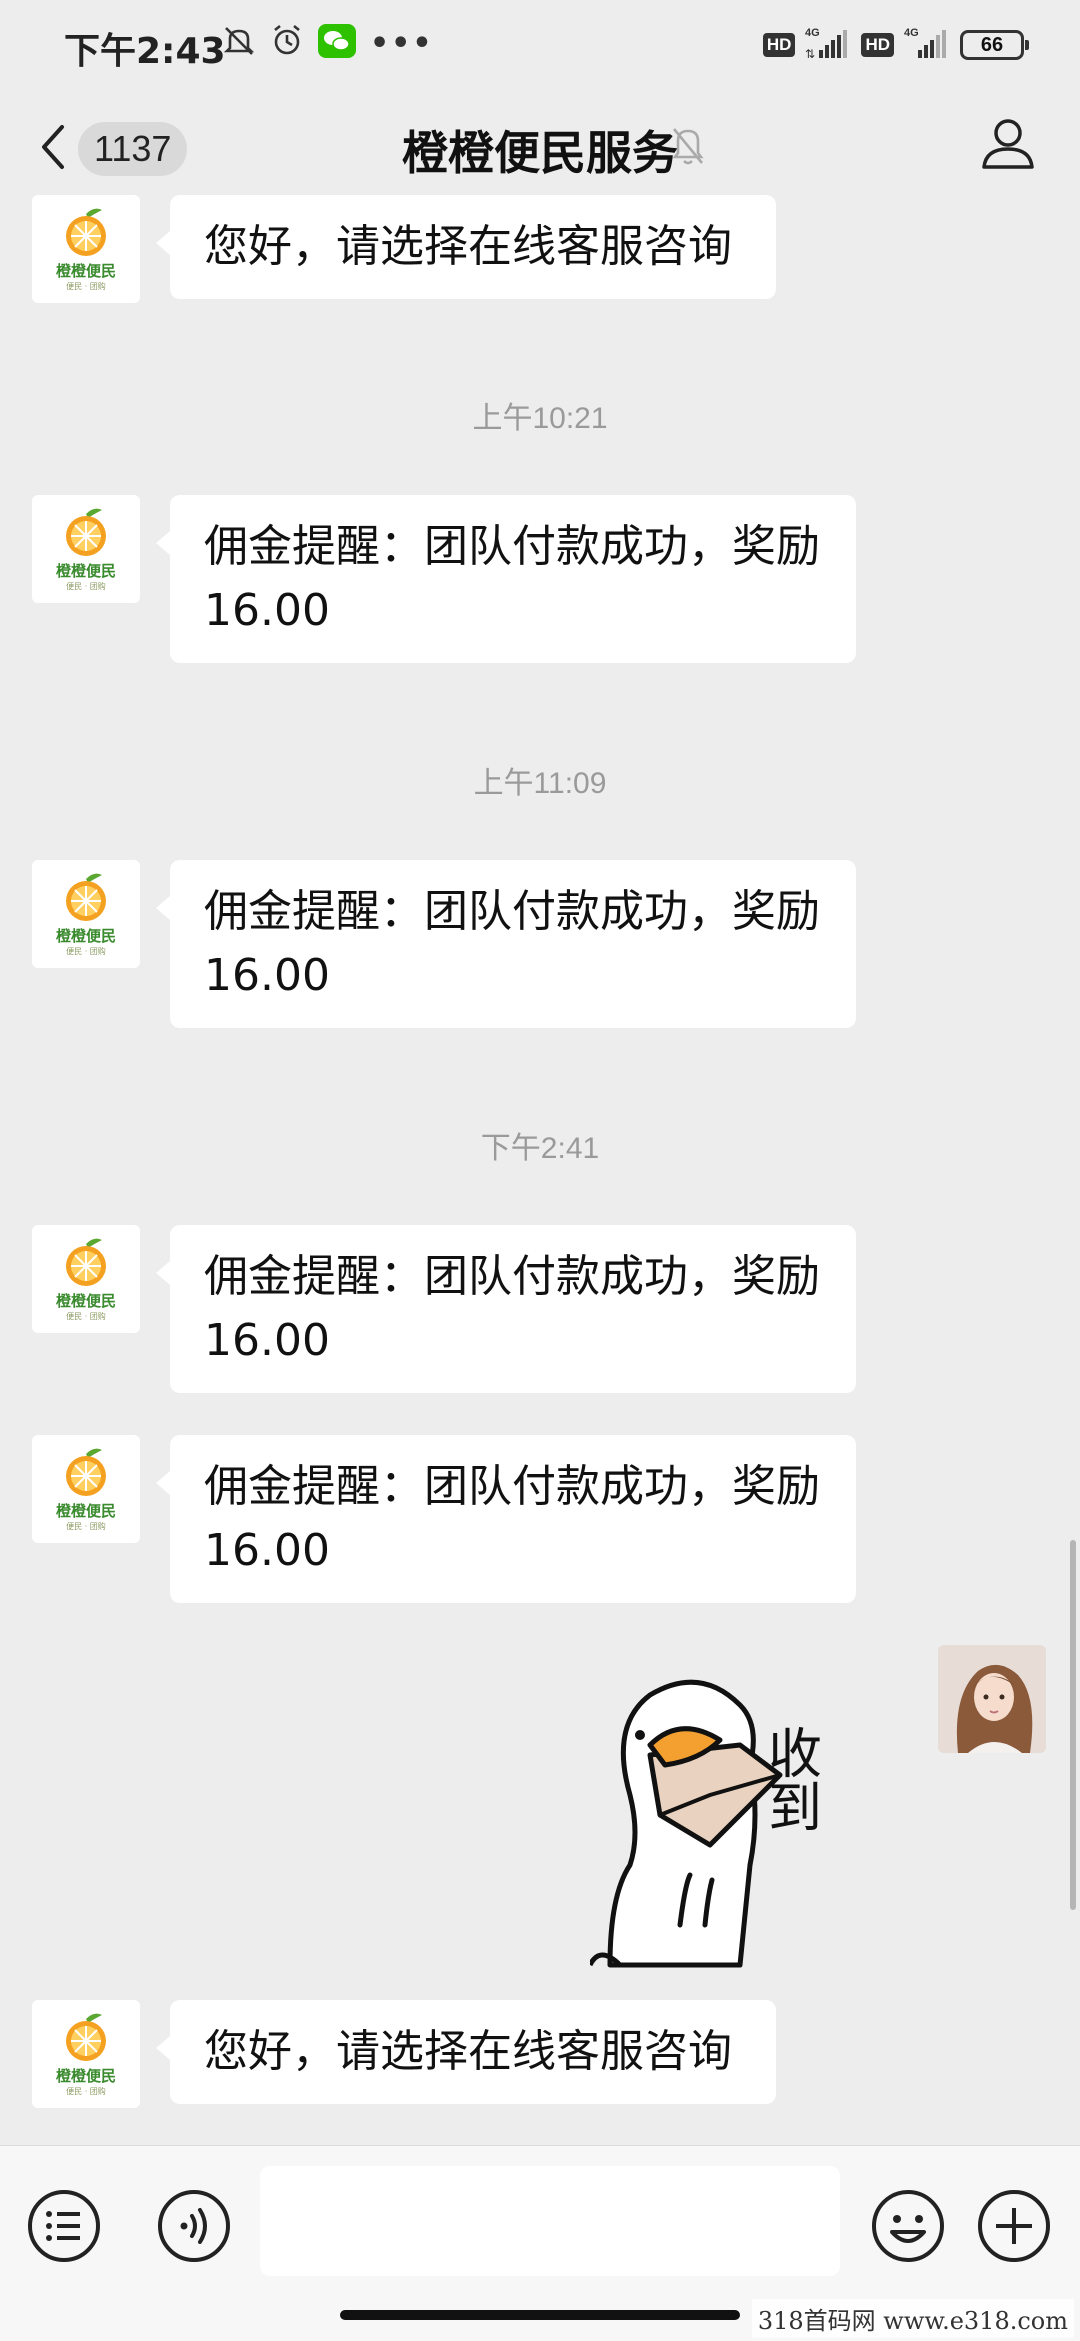  I want to click on status-time: 下午2:43, so click(145, 51).